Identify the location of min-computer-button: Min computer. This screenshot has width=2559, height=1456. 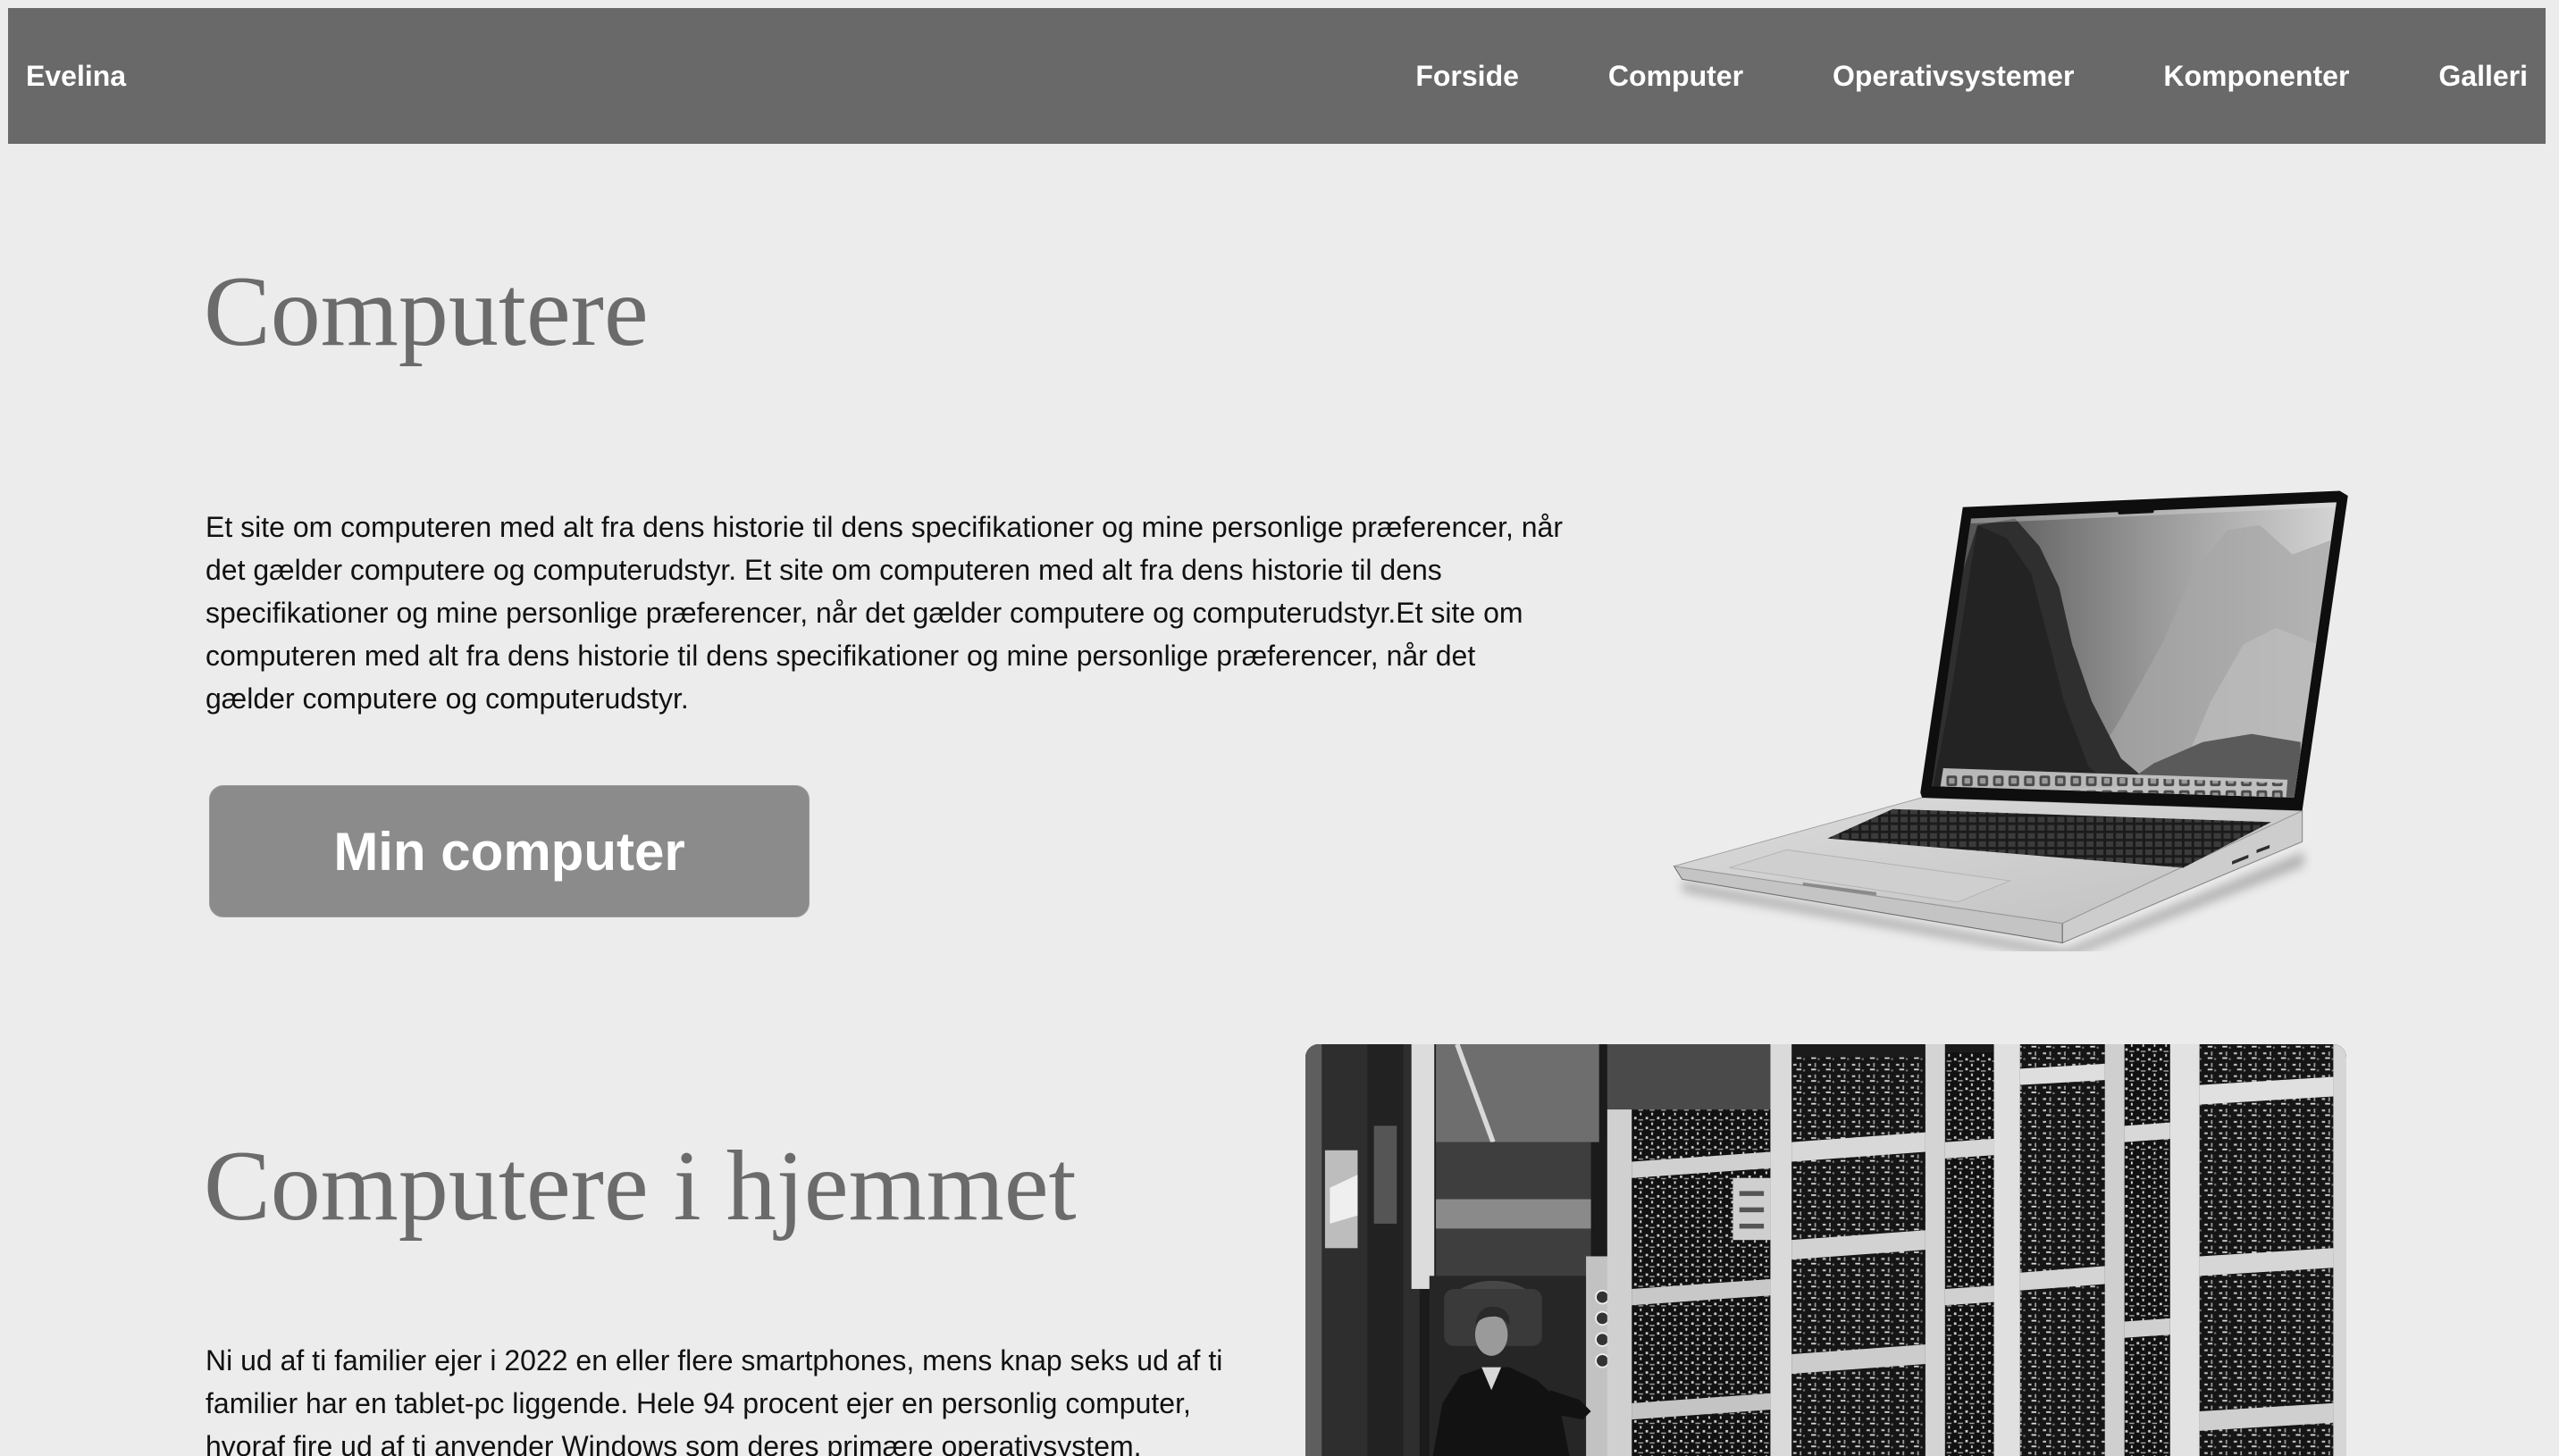
(509, 851).